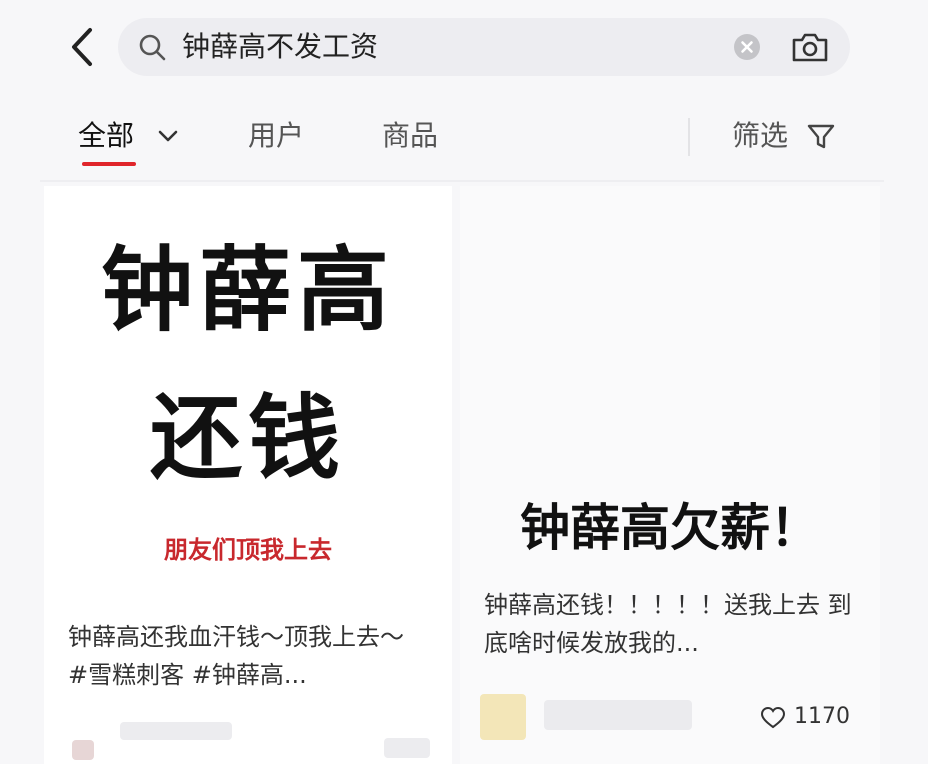  What do you see at coordinates (822, 716) in the screenshot?
I see `like-count: 1170` at bounding box center [822, 716].